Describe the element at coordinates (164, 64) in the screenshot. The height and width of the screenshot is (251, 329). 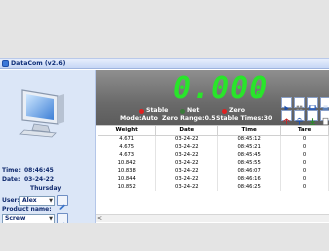
I see `title-bar: DataCom (v2.6)` at that location.